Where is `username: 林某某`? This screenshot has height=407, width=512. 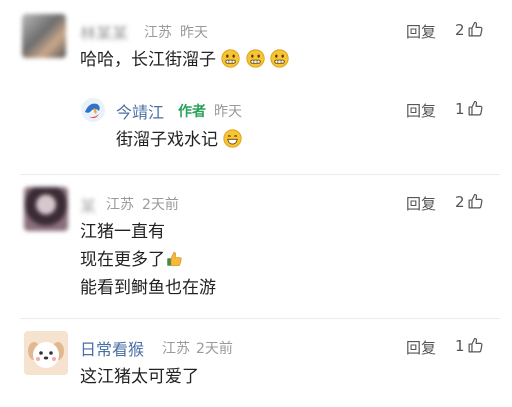
username: 林某某 is located at coordinates (104, 32).